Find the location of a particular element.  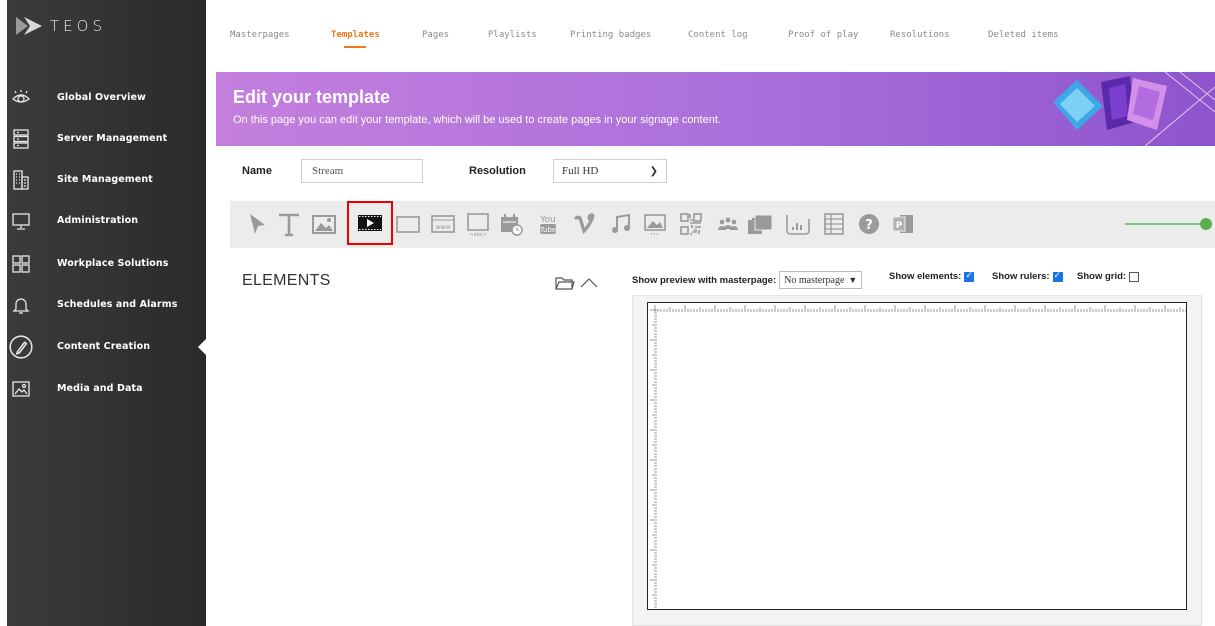

svg-text: P is located at coordinates (899, 226).